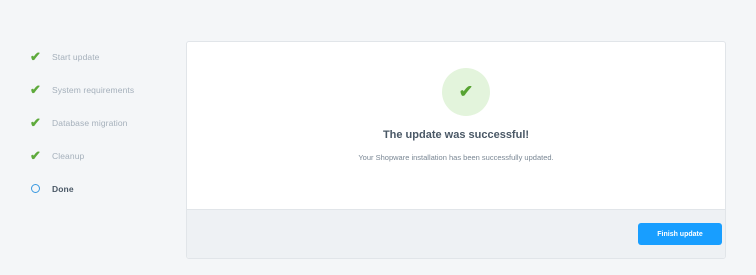 Image resolution: width=756 pixels, height=275 pixels. Describe the element at coordinates (41, 188) in the screenshot. I see `circle-icon` at that location.